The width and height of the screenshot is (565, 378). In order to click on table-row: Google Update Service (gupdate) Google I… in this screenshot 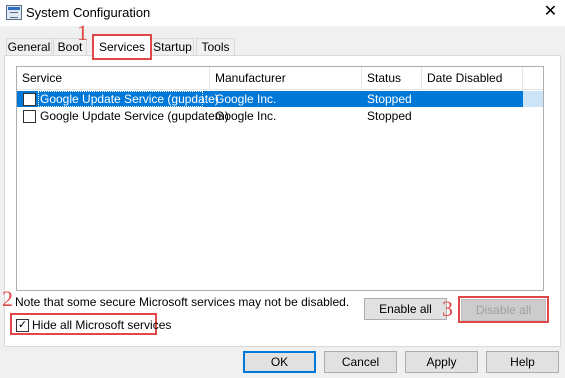, I will do `click(280, 99)`.